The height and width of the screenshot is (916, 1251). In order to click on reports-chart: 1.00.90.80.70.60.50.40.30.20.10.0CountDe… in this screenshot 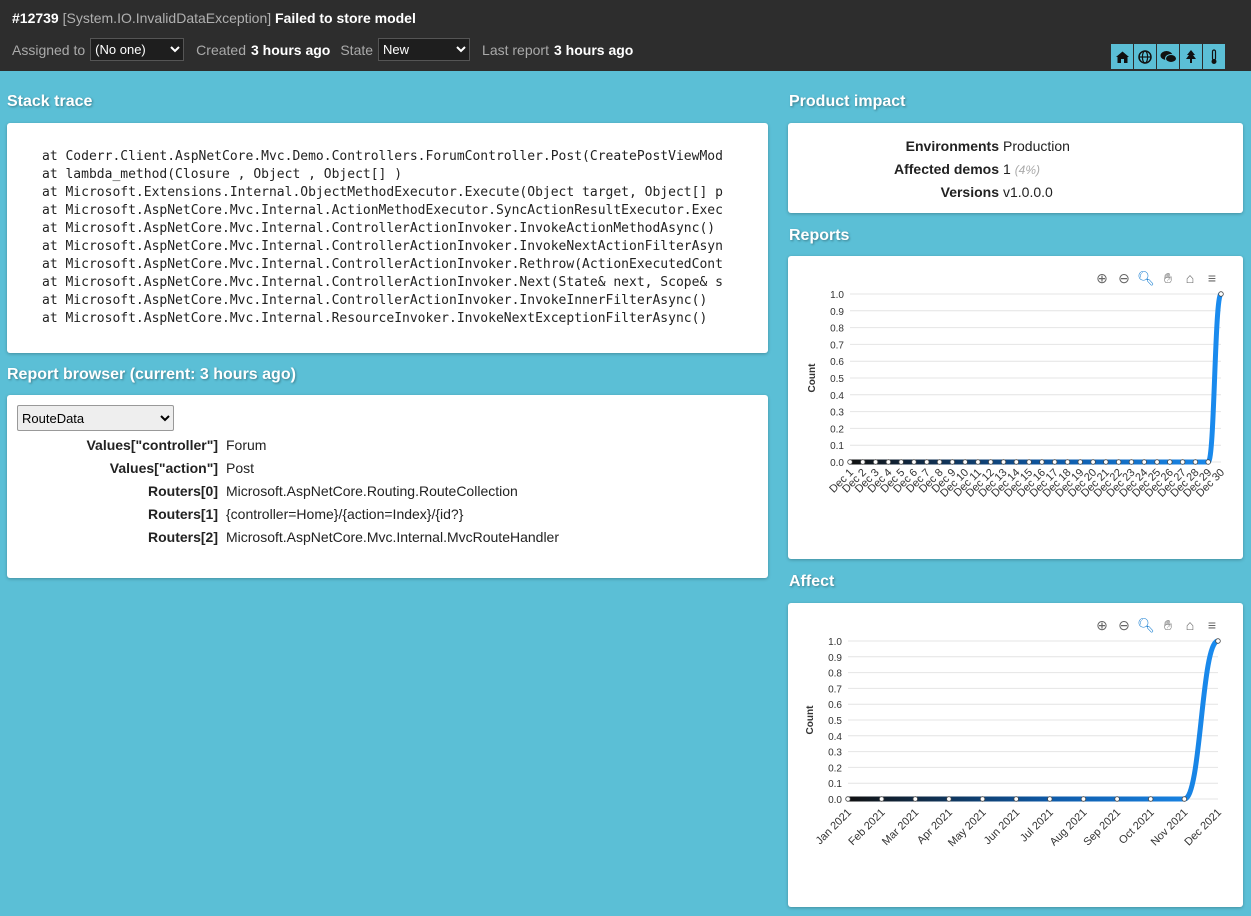, I will do `click(1017, 395)`.